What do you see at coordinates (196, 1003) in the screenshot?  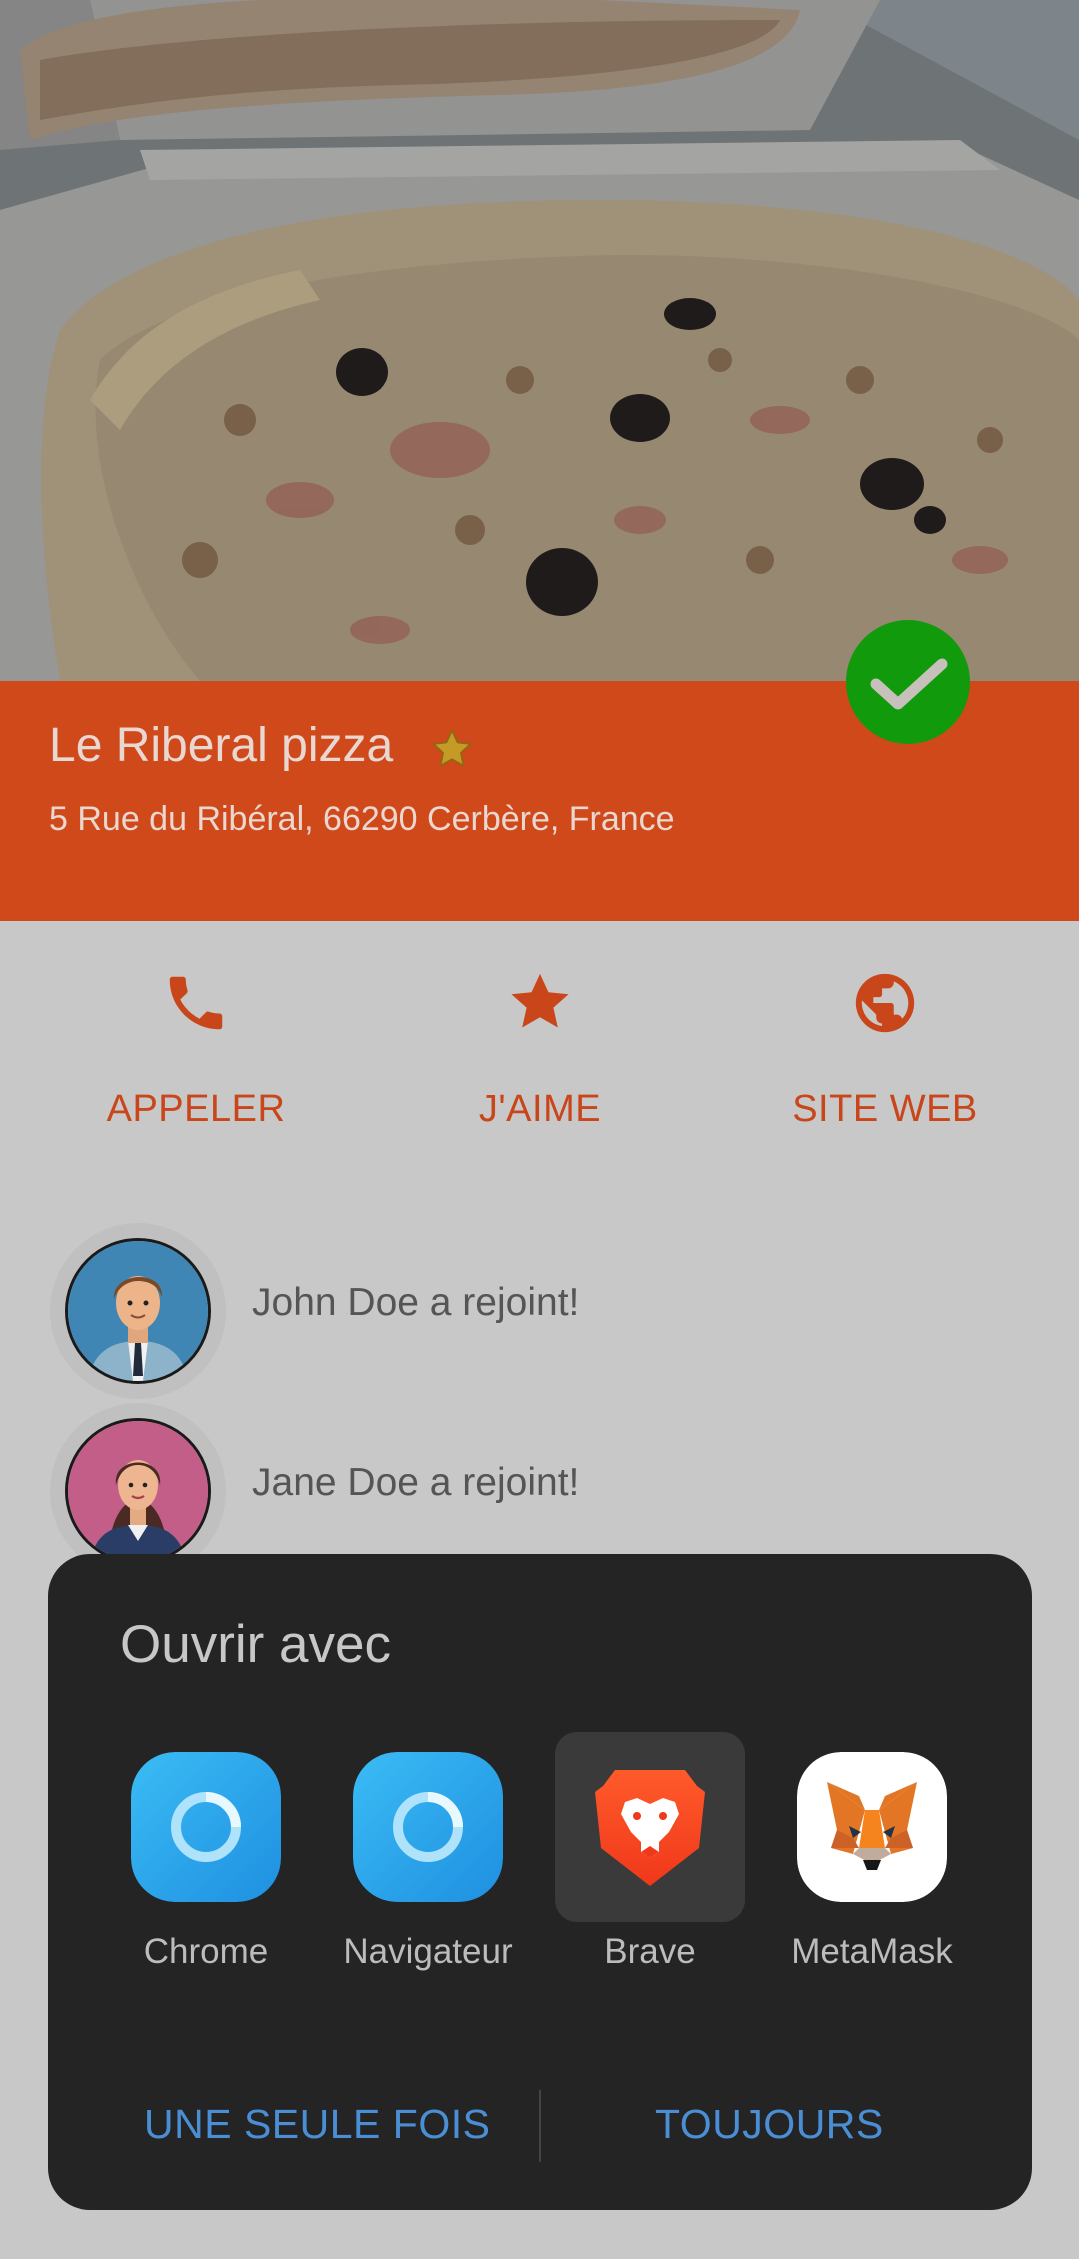 I see `phone-icon` at bounding box center [196, 1003].